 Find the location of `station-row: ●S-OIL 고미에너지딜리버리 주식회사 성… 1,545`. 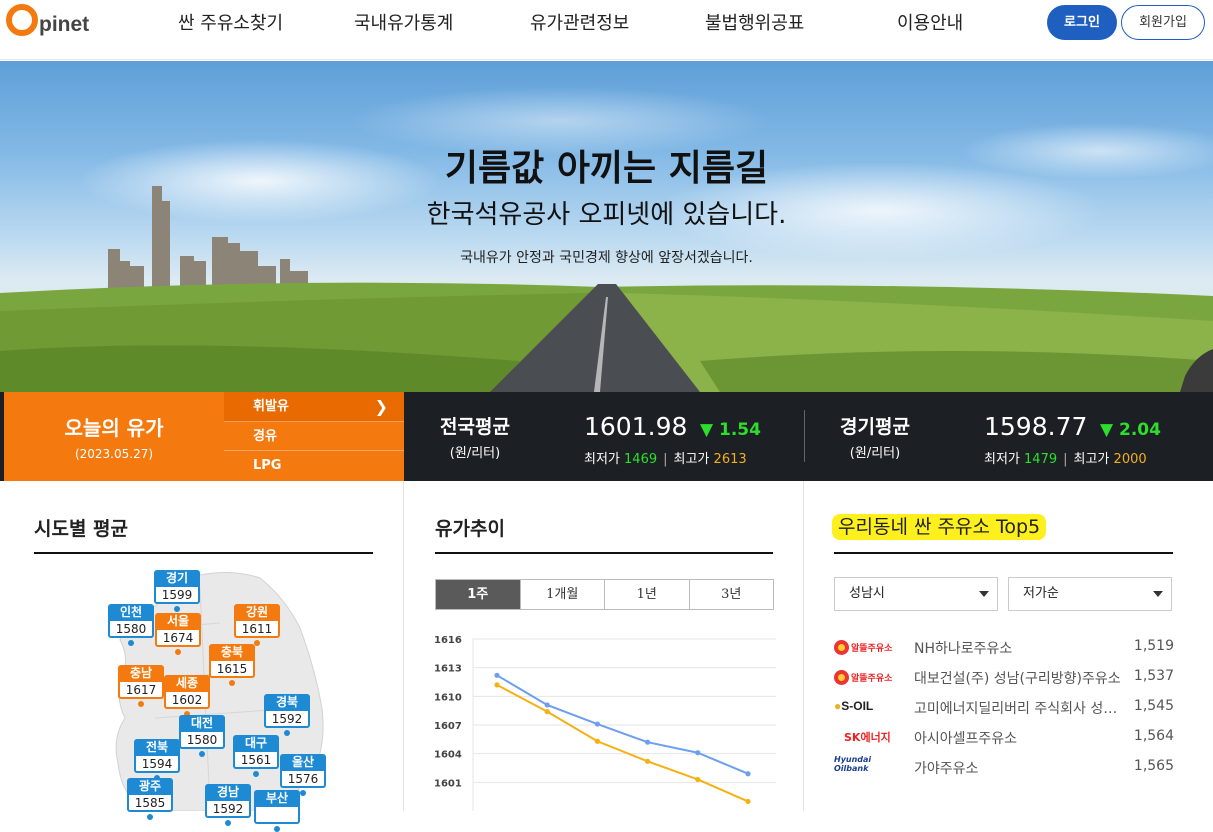

station-row: ●S-OIL 고미에너지딜리버리 주식회사 성… 1,545 is located at coordinates (1004, 707).